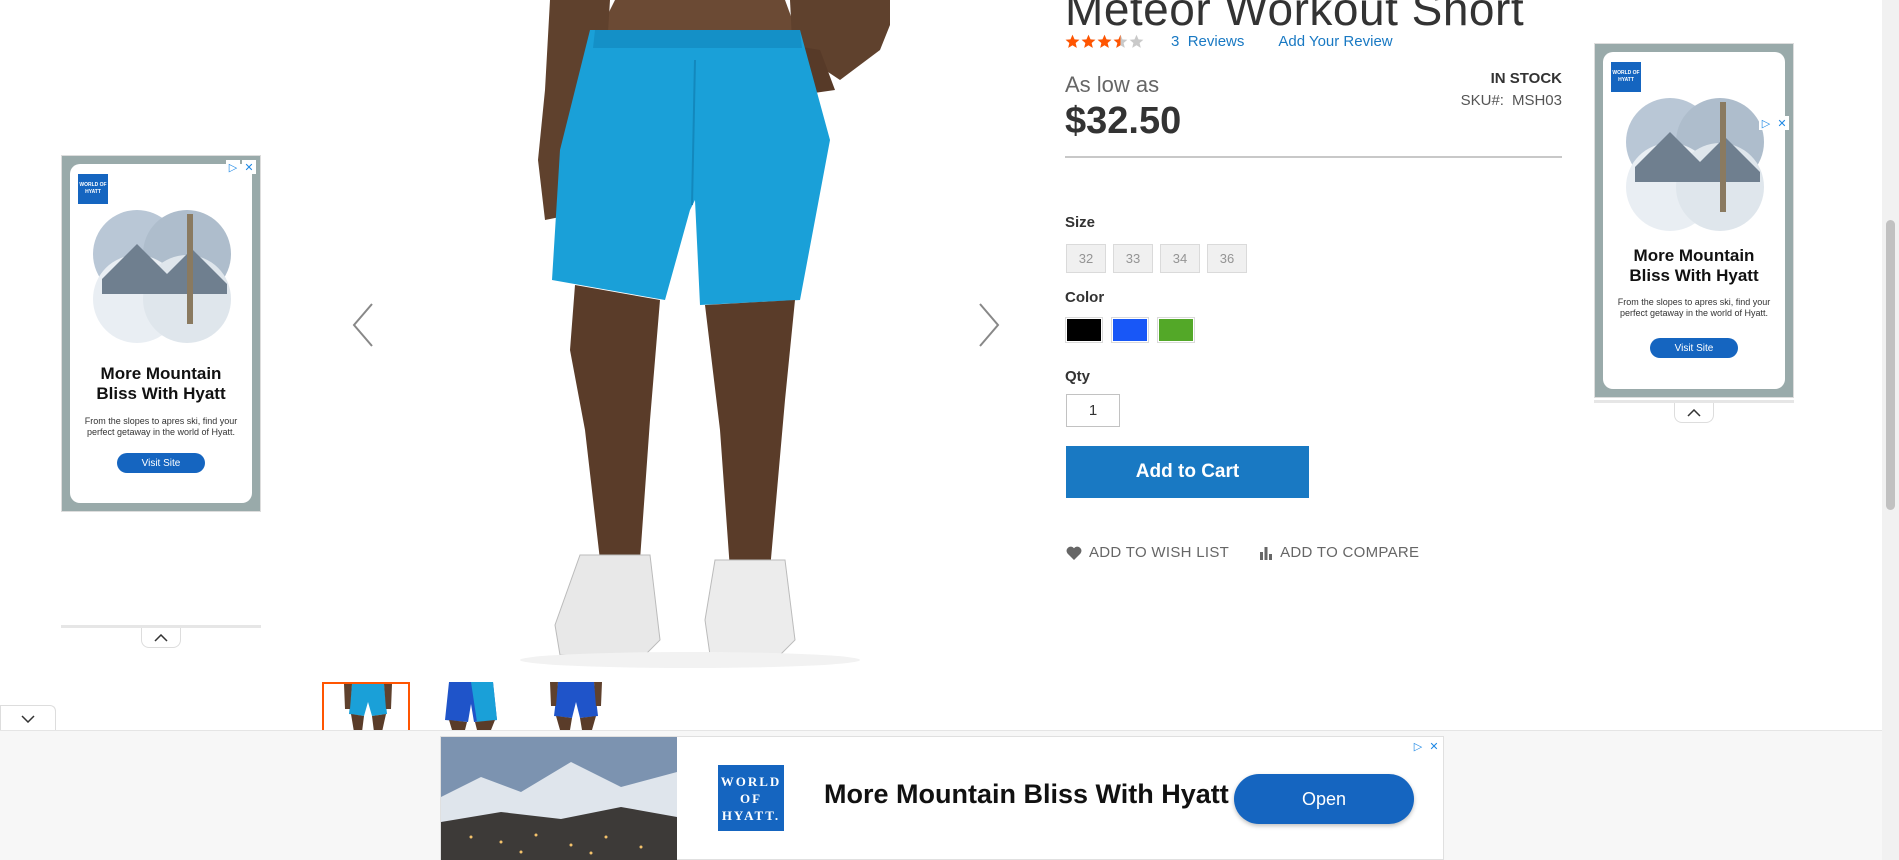 Image resolution: width=1899 pixels, height=860 pixels. I want to click on chevron-down-icon, so click(28, 718).